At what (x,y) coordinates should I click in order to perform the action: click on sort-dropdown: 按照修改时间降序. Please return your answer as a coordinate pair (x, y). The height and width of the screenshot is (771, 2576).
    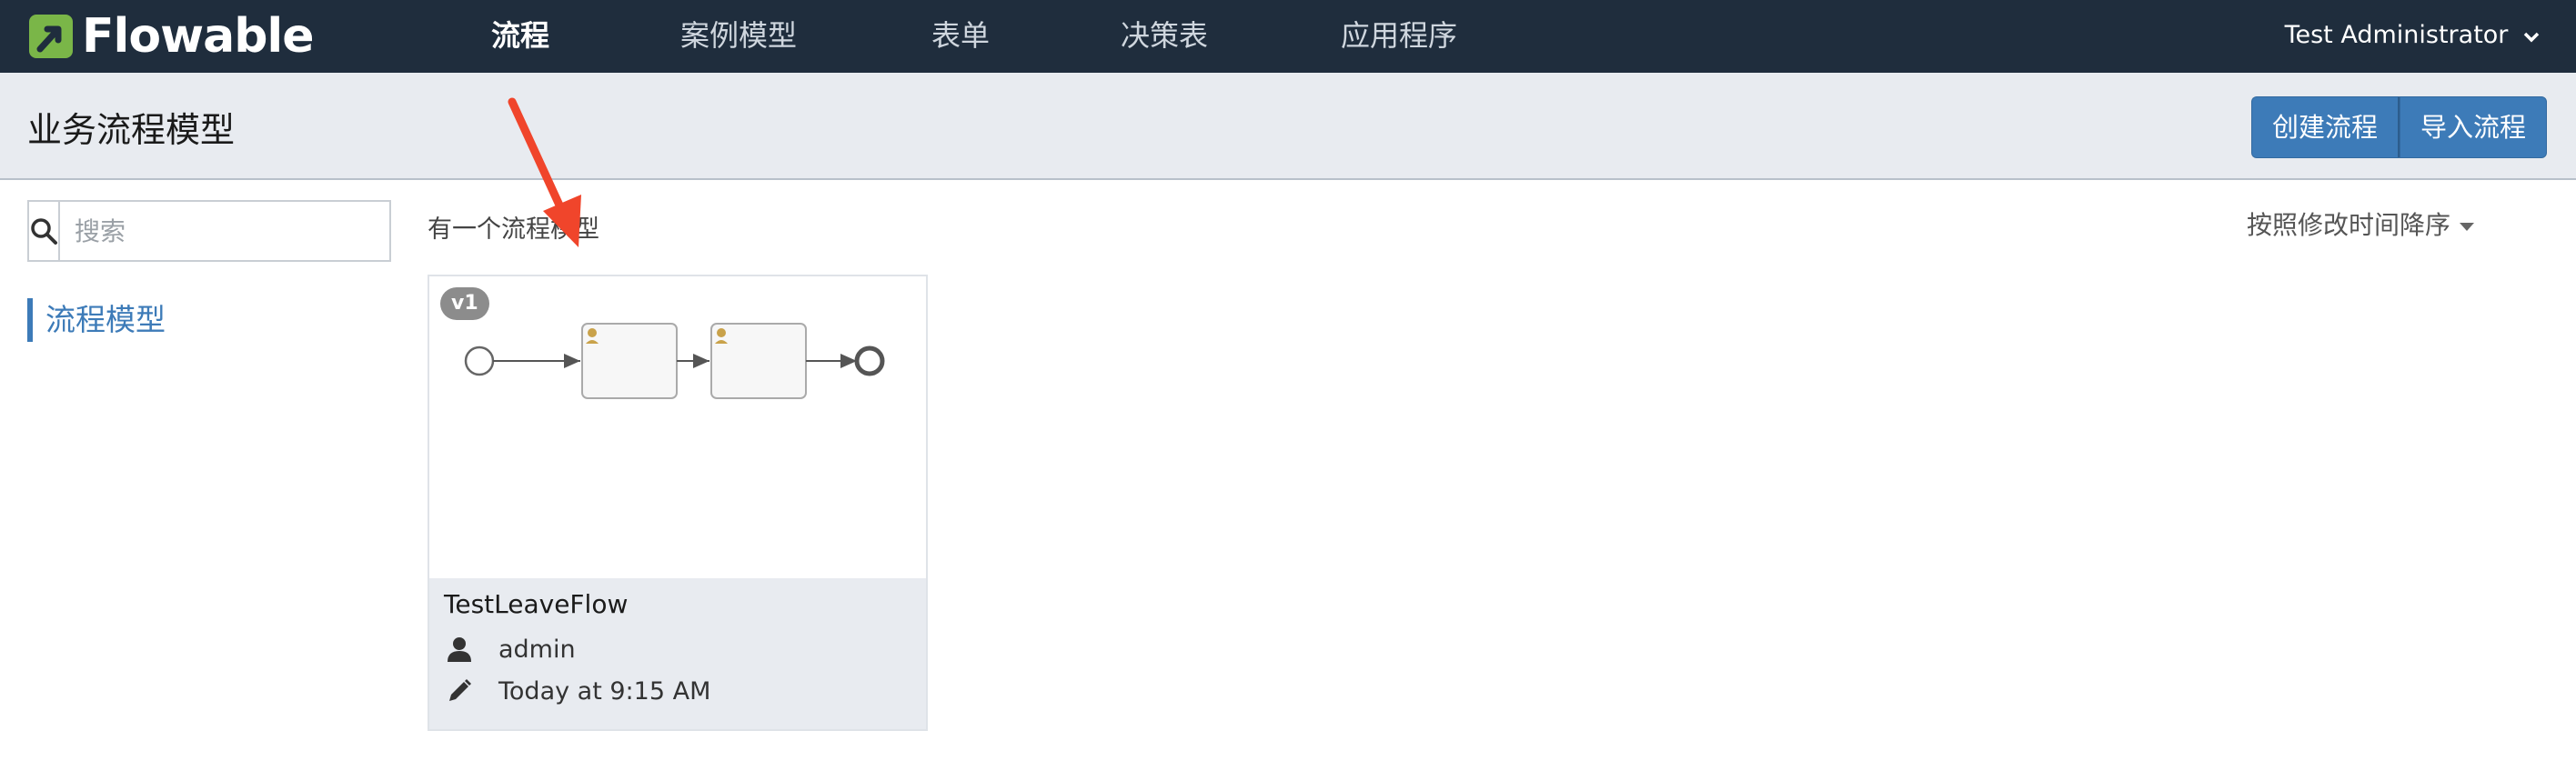
    Looking at the image, I should click on (2360, 223).